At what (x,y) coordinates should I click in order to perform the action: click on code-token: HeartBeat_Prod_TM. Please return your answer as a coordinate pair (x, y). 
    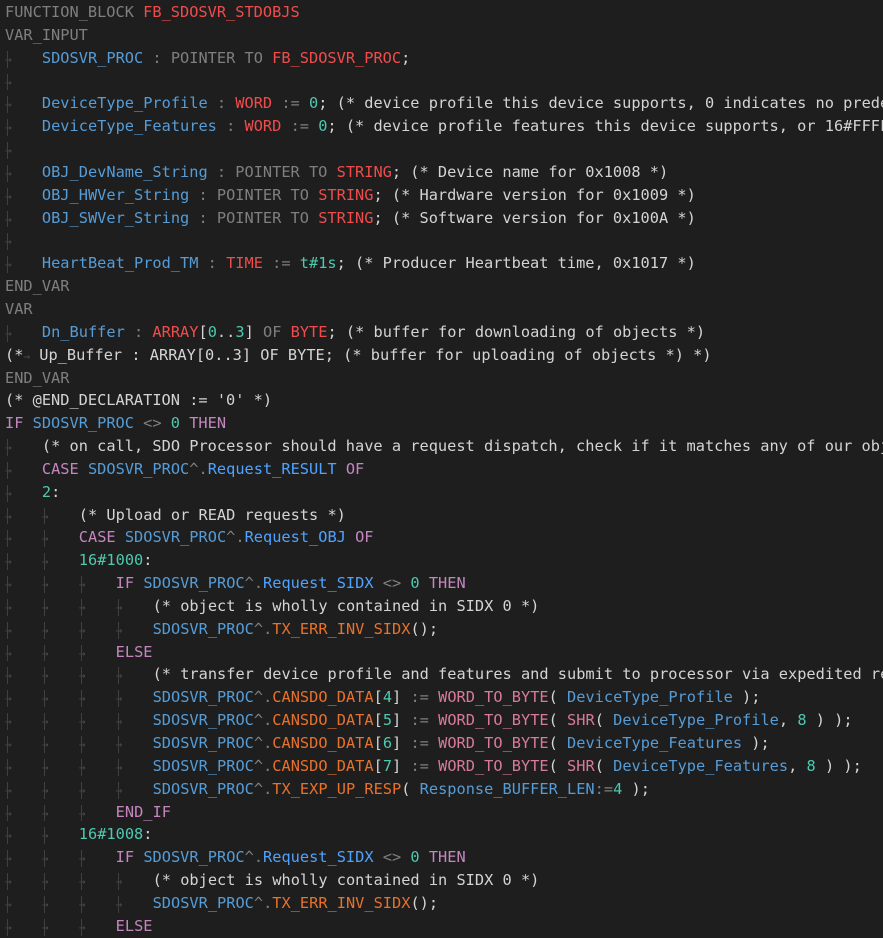
    Looking at the image, I should click on (124, 263).